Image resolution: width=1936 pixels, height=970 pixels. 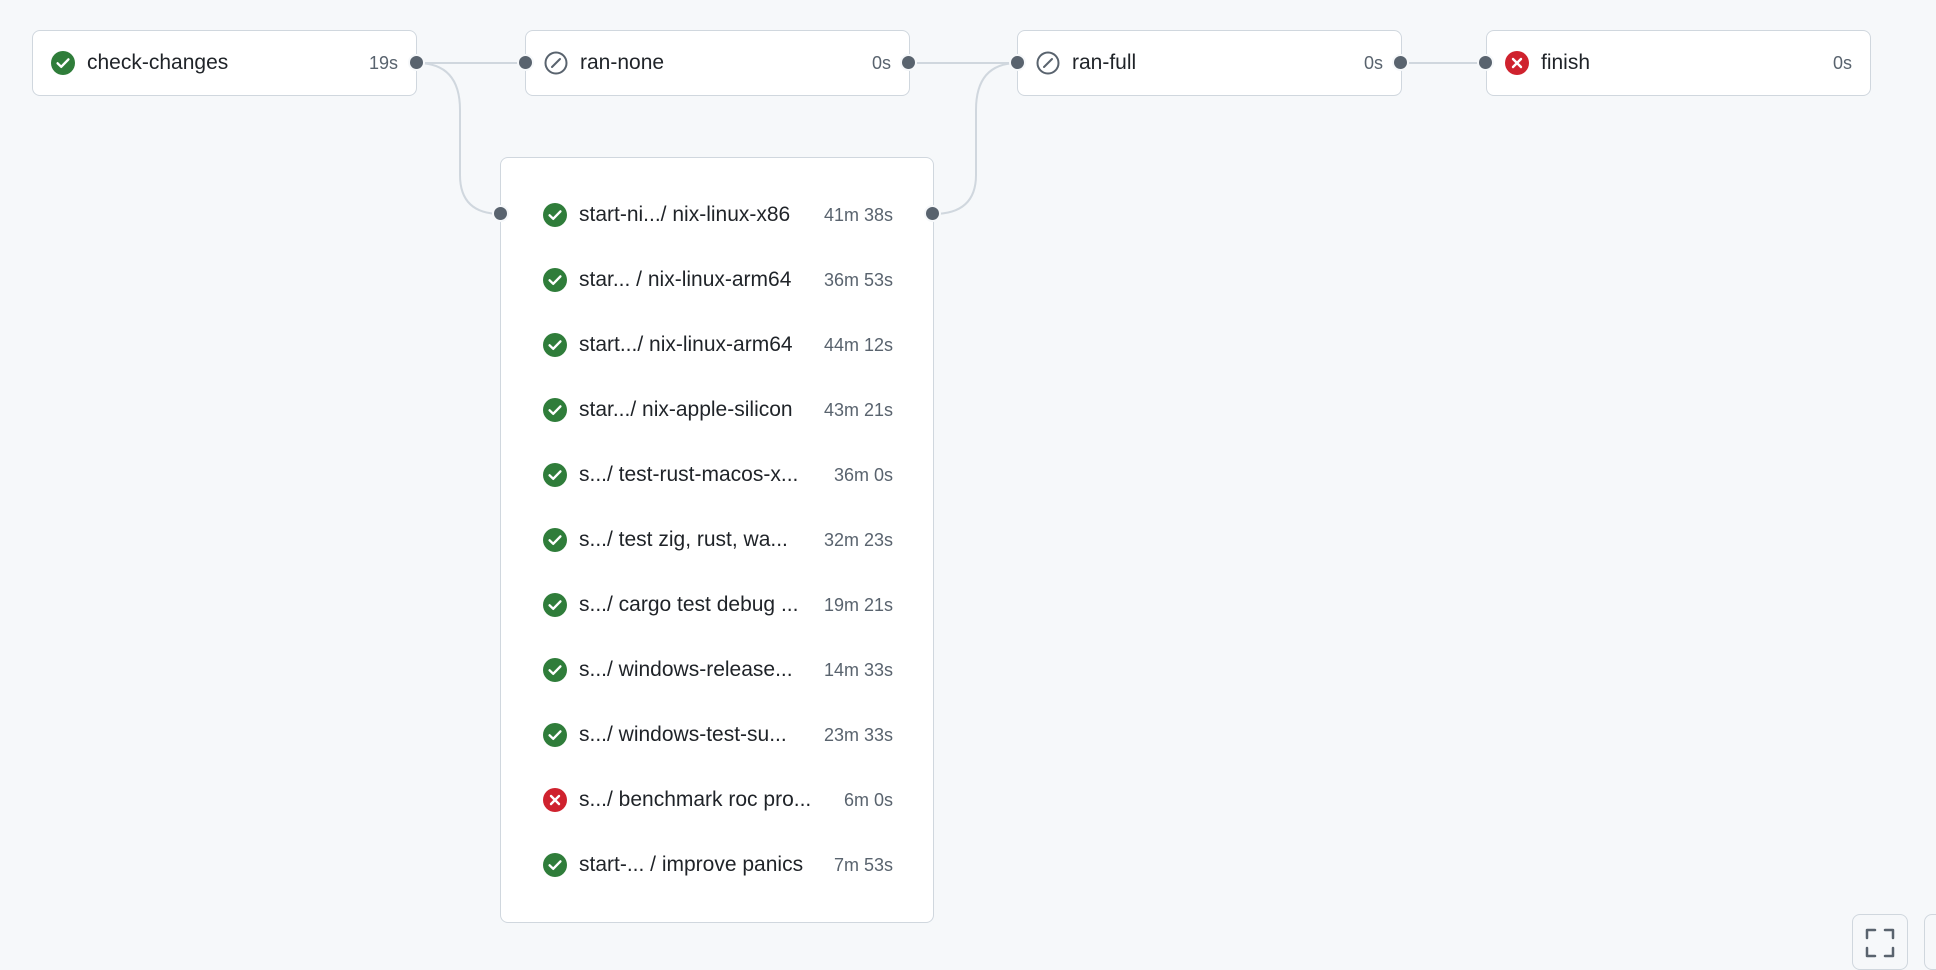 I want to click on fullscreen-icon, so click(x=1880, y=943).